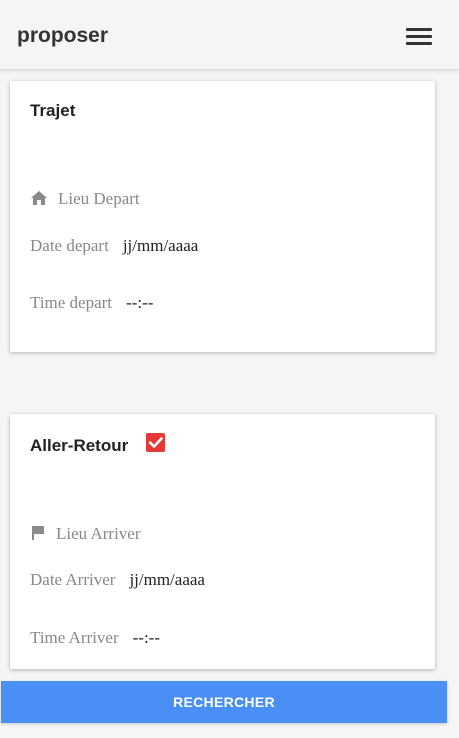 This screenshot has width=459, height=738. I want to click on date-depart-field: Date depart jj/mm/aaaa, so click(114, 246).